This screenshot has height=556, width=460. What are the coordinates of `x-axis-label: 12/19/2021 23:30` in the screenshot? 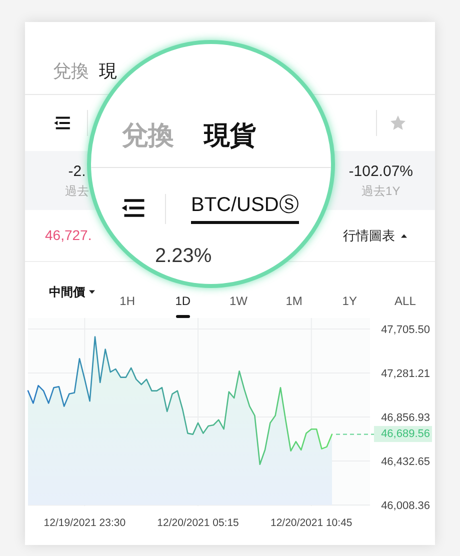 It's located at (85, 523).